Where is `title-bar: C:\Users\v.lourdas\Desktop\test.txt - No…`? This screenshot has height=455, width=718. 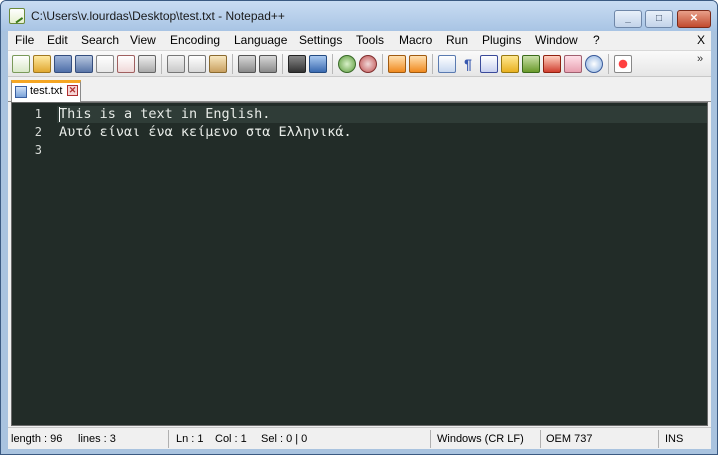 title-bar: C:\Users\v.lourdas\Desktop\test.txt - No… is located at coordinates (359, 16).